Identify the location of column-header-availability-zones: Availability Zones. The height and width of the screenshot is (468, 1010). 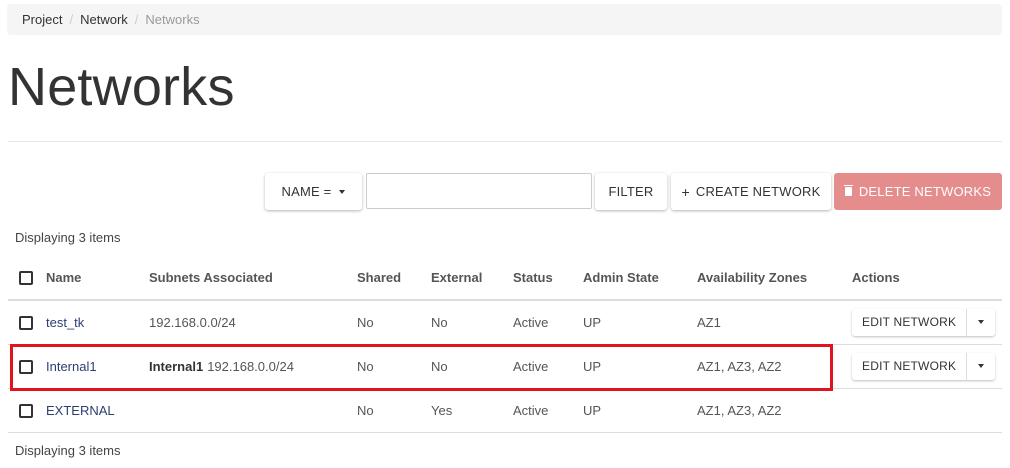
(774, 278).